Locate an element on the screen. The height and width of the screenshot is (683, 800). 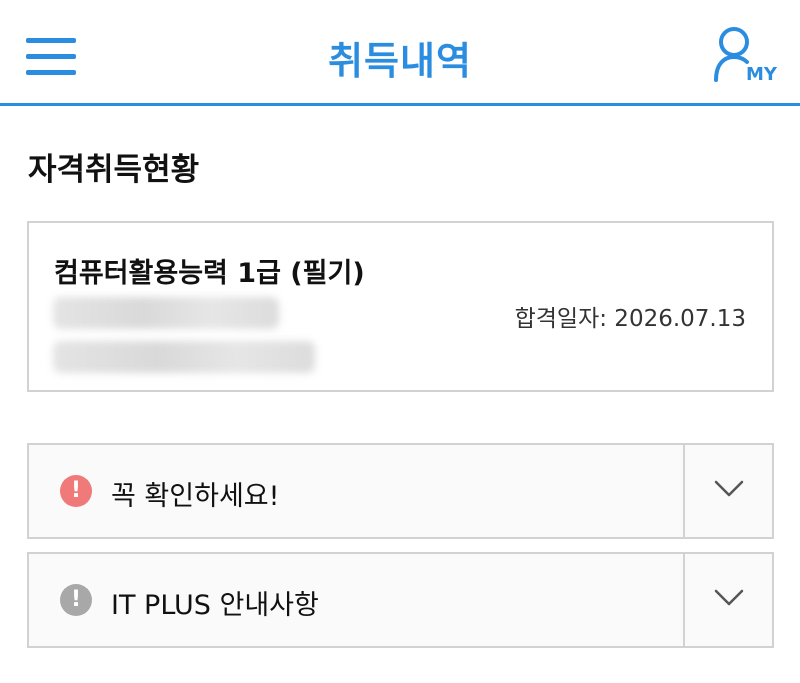
page-title: 취득내역 is located at coordinates (400, 61).